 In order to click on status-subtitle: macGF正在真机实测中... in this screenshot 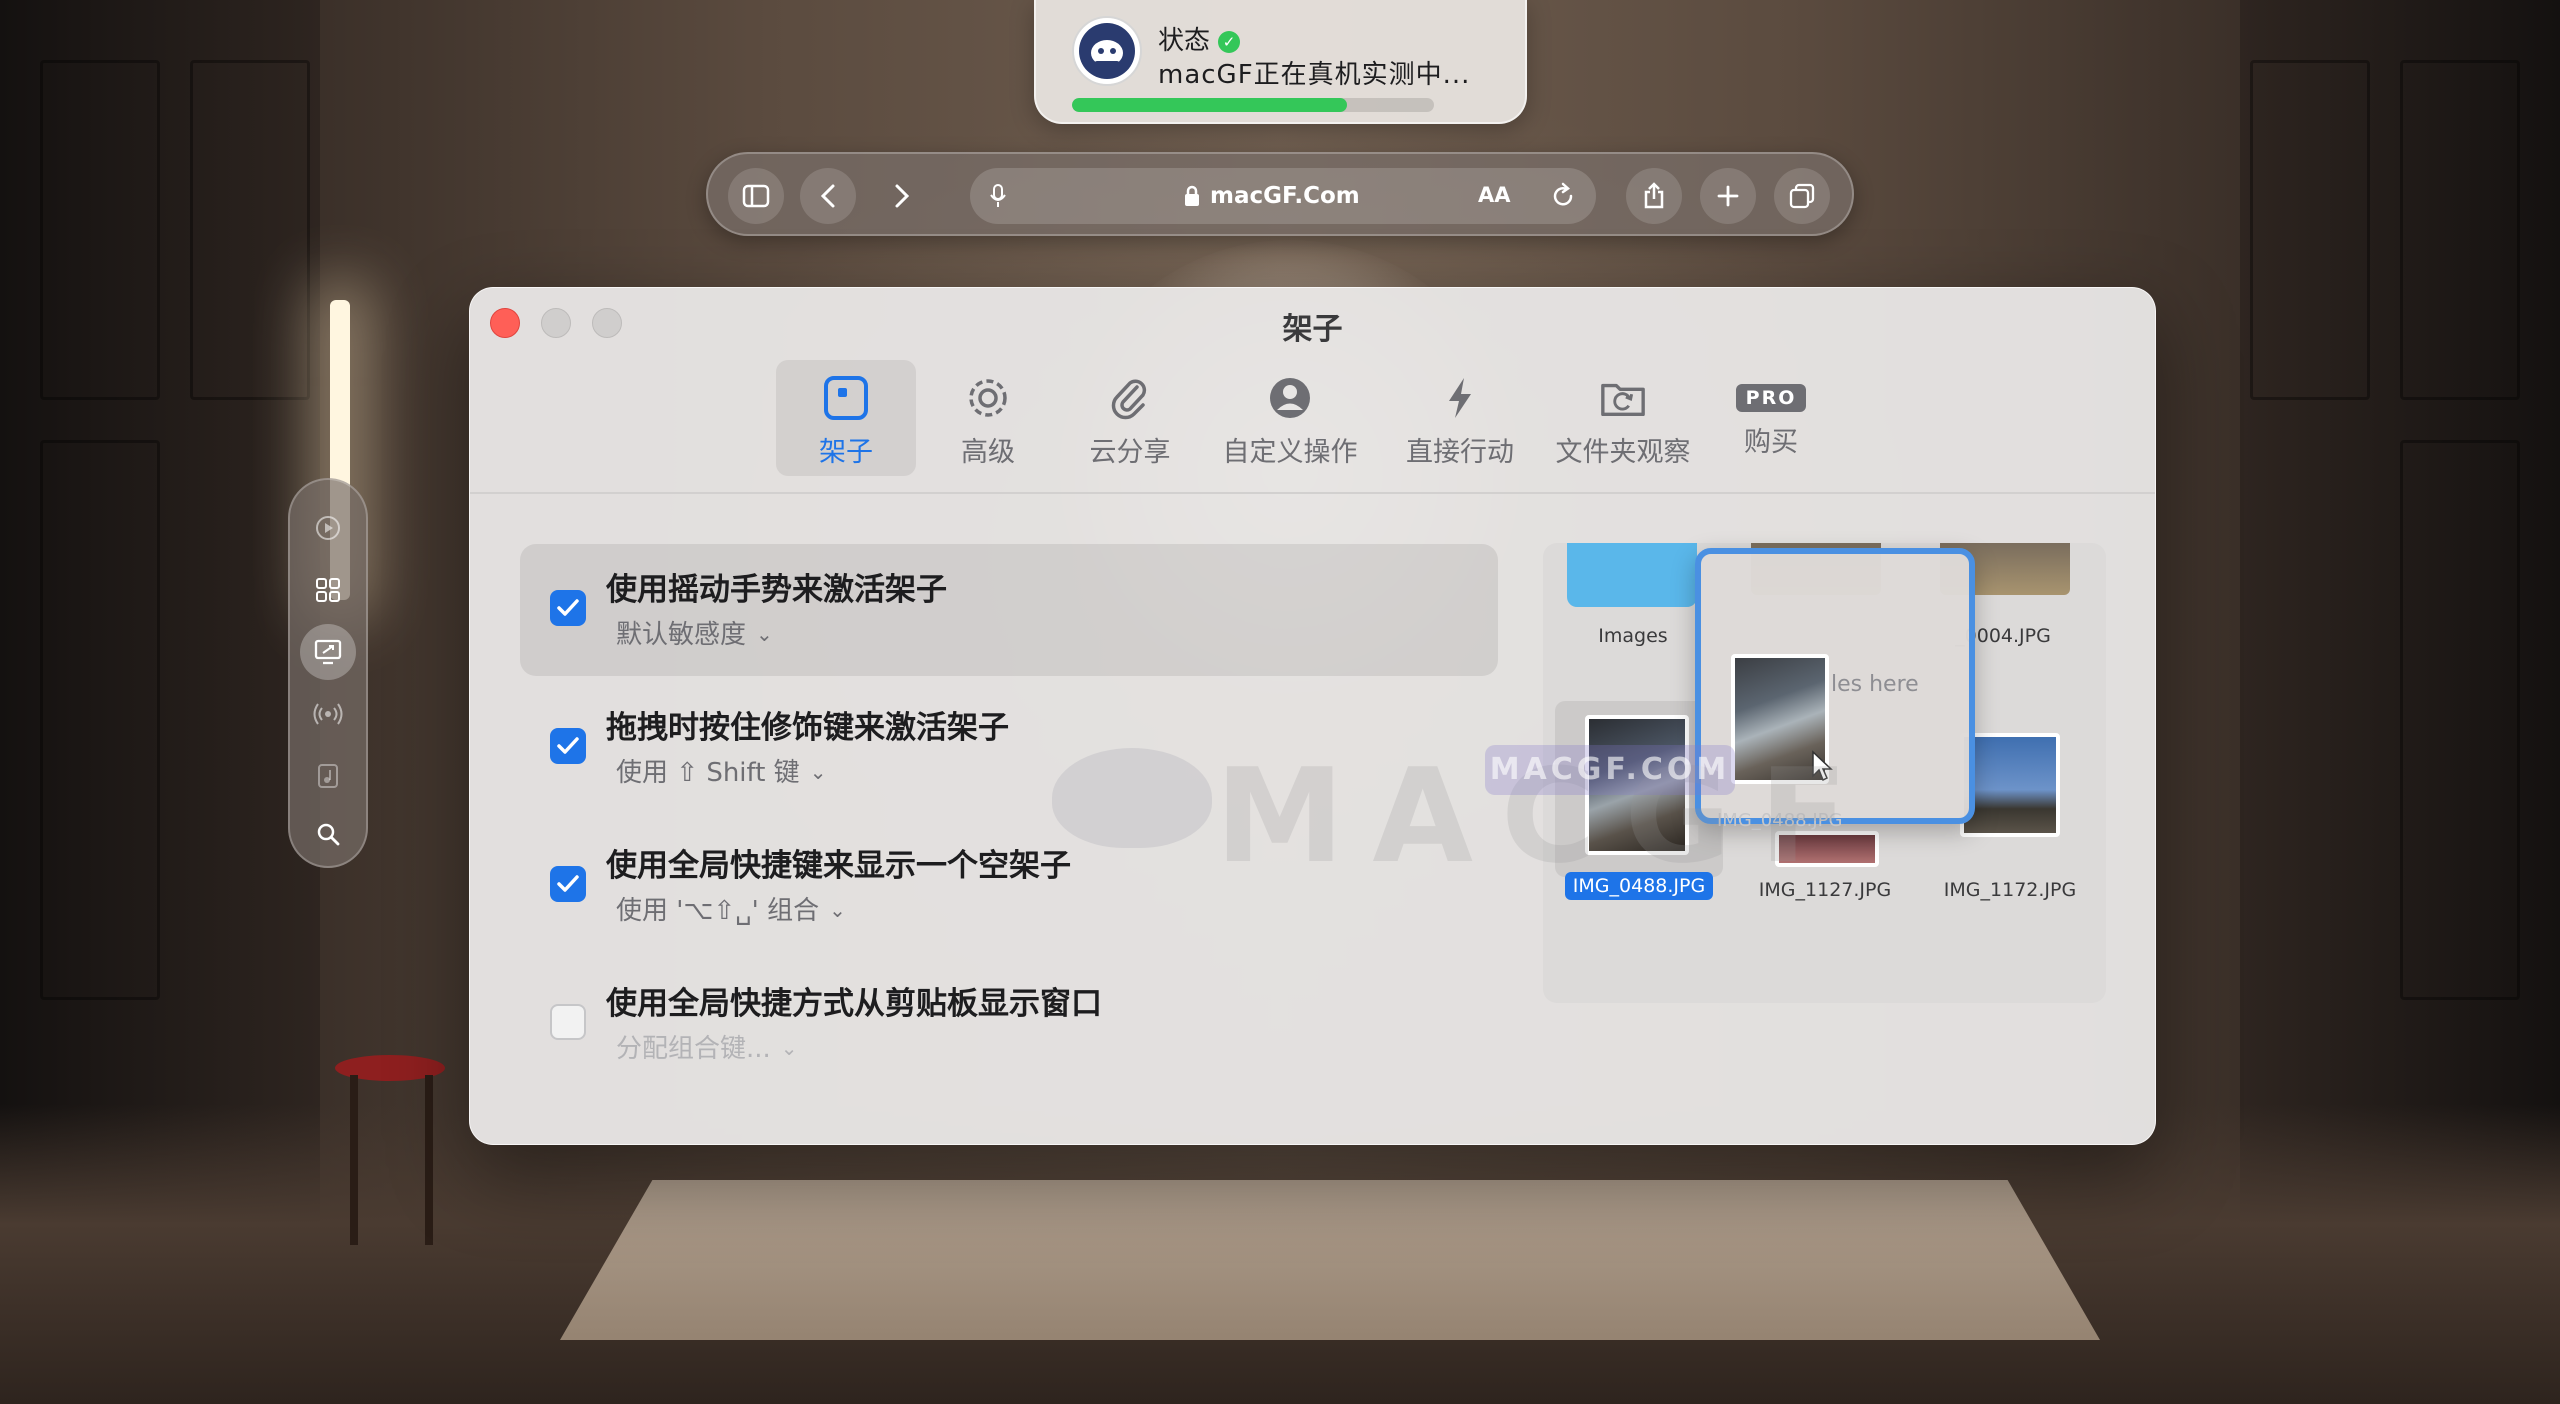, I will do `click(1314, 75)`.